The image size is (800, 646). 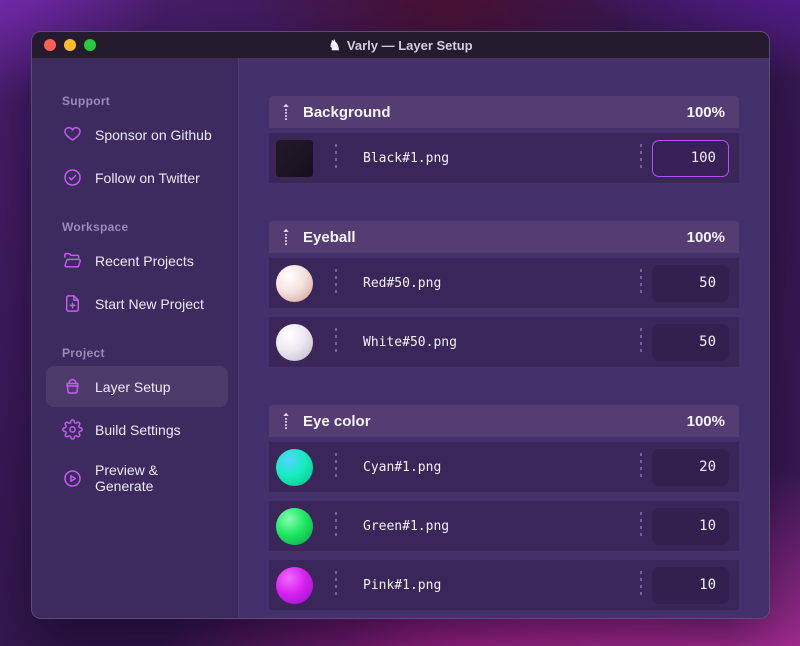 I want to click on layer-group-header: Eyeball 100%, so click(x=504, y=237).